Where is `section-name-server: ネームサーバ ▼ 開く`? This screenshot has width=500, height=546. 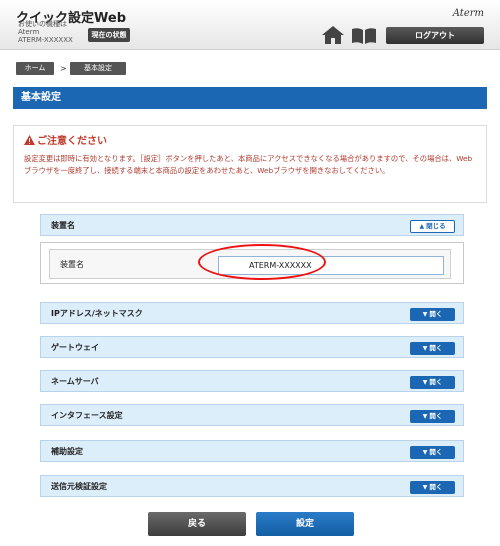
section-name-server: ネームサーバ ▼ 開く is located at coordinates (252, 381).